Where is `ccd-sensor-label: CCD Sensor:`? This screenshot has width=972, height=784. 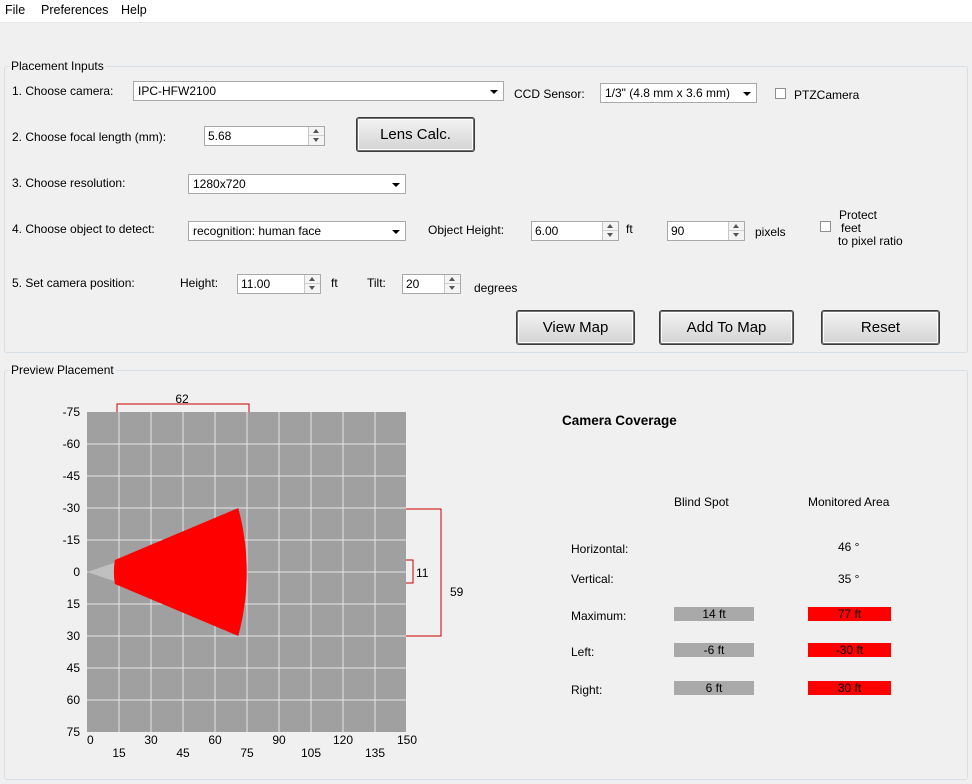
ccd-sensor-label: CCD Sensor: is located at coordinates (549, 94).